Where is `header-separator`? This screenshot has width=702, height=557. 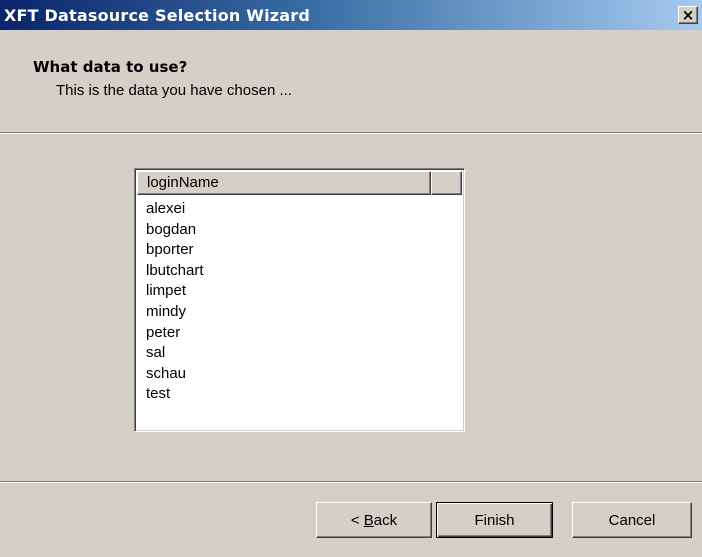 header-separator is located at coordinates (351, 133).